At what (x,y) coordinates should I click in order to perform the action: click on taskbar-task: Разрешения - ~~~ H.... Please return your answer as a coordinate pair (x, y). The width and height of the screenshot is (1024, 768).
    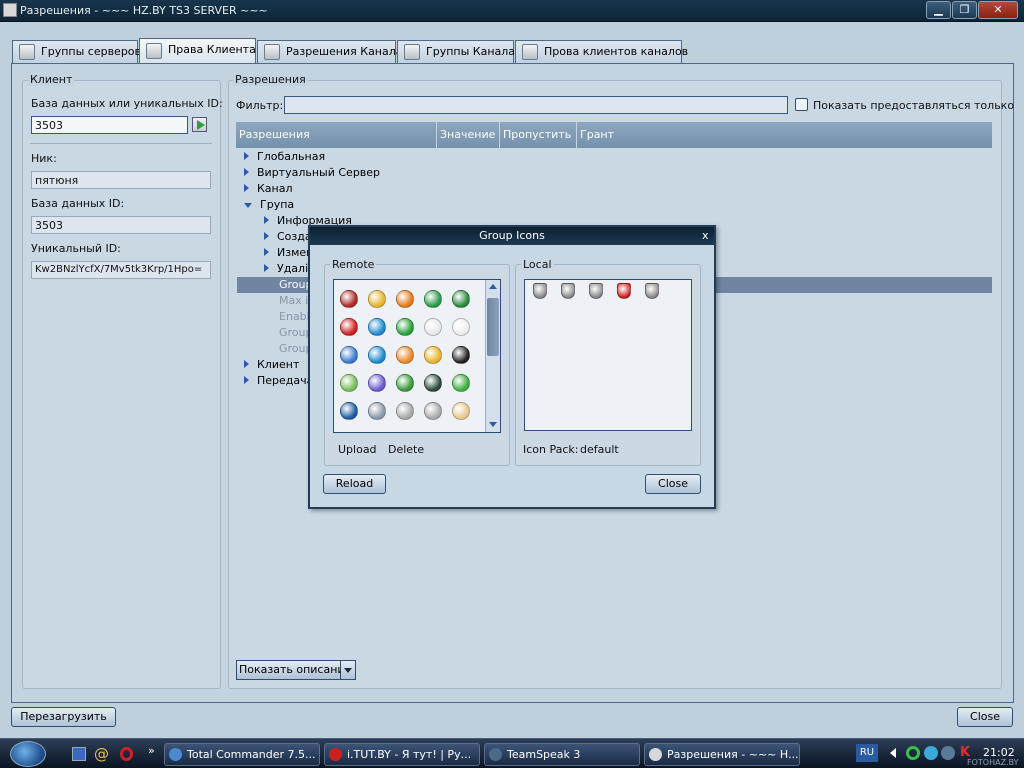
    Looking at the image, I should click on (722, 754).